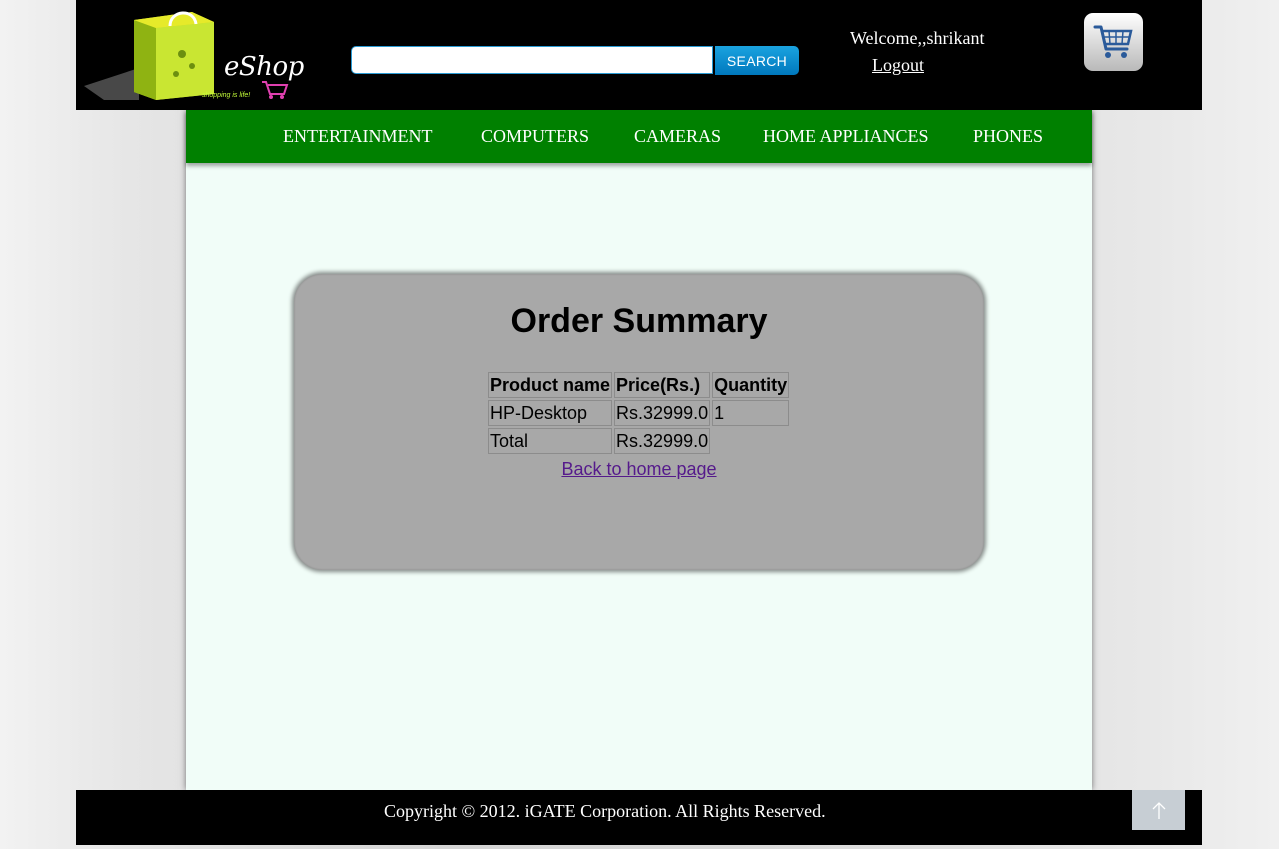 The image size is (1279, 849). Describe the element at coordinates (532, 60) in the screenshot. I see `search-input` at that location.